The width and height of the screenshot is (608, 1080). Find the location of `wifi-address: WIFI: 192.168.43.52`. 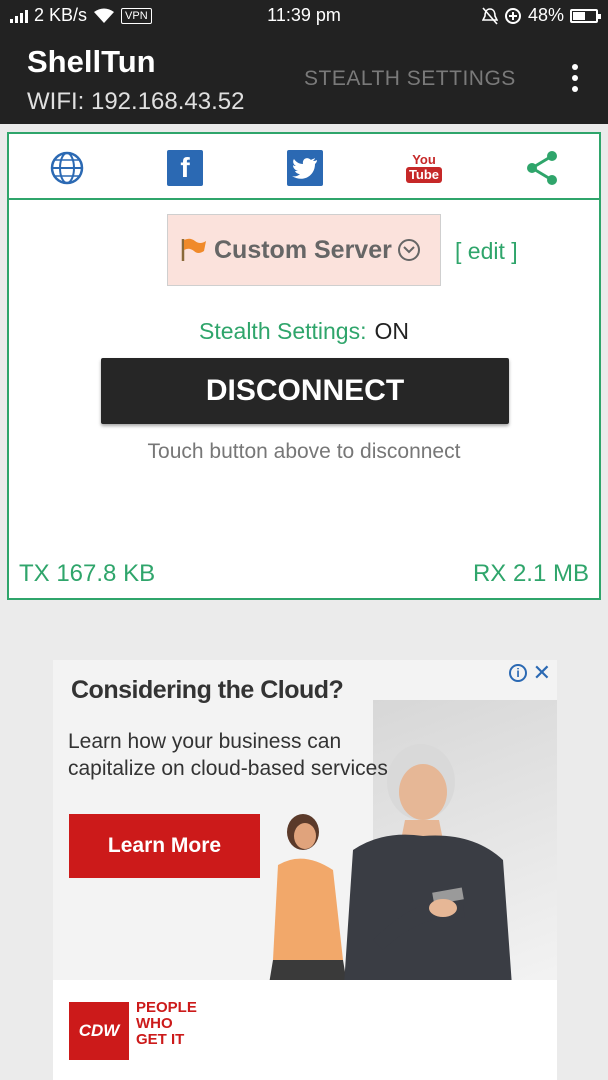

wifi-address: WIFI: 192.168.43.52 is located at coordinates (136, 101).